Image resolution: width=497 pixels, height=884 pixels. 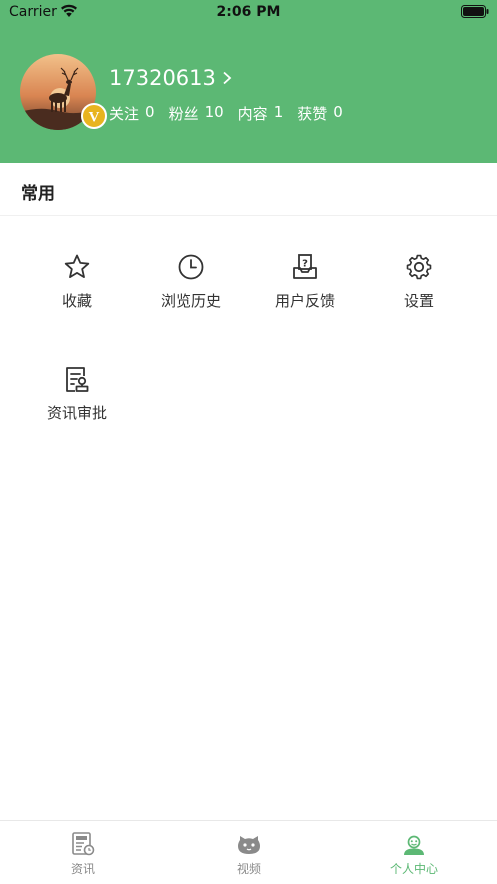 What do you see at coordinates (414, 856) in the screenshot?
I see `tab-profile: 个人中心` at bounding box center [414, 856].